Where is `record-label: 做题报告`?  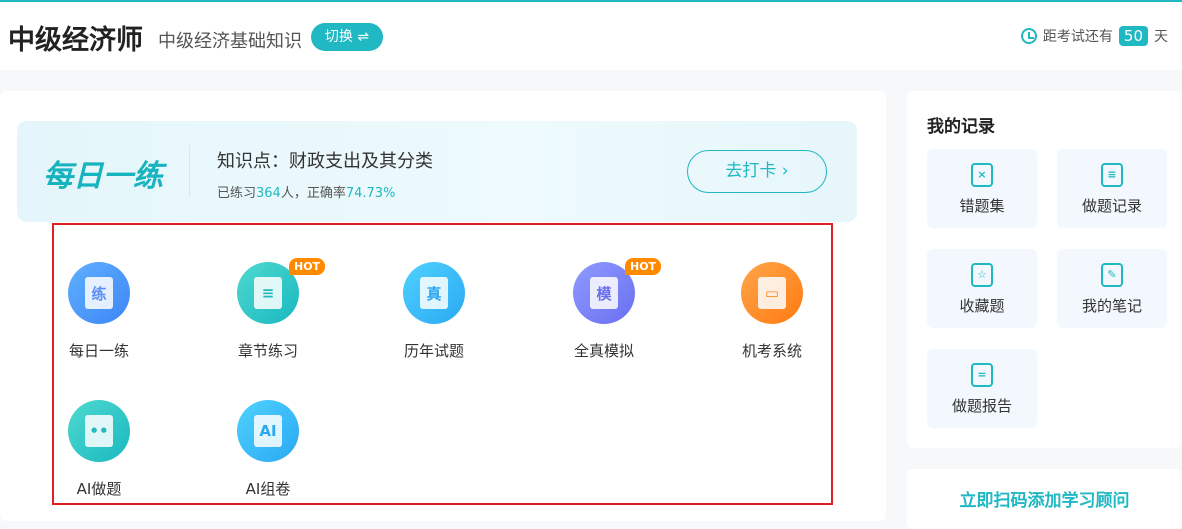
record-label: 做题报告 is located at coordinates (981, 406).